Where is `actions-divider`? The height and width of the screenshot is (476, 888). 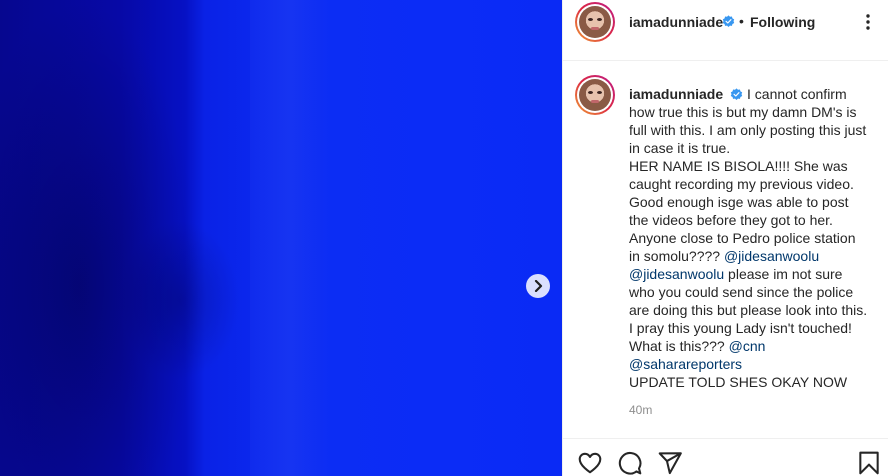
actions-divider is located at coordinates (725, 438).